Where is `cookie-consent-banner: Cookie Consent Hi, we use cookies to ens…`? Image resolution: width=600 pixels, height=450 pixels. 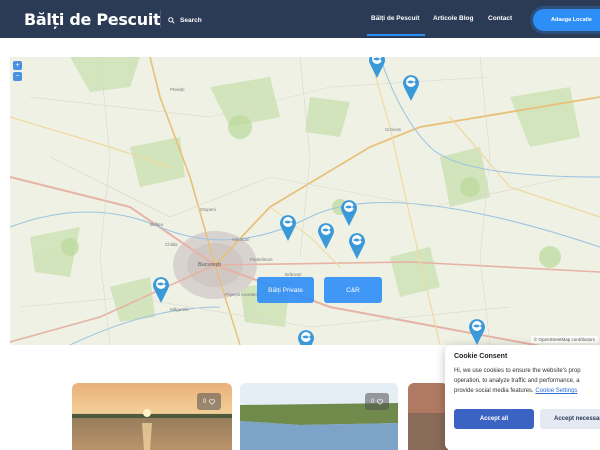
cookie-consent-banner: Cookie Consent Hi, we use cookies to ens… is located at coordinates (522, 397).